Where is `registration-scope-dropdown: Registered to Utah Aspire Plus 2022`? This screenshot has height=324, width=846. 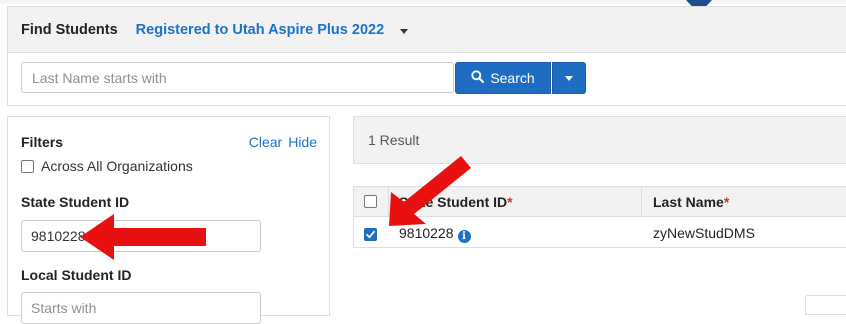
registration-scope-dropdown: Registered to Utah Aspire Plus 2022 is located at coordinates (272, 30).